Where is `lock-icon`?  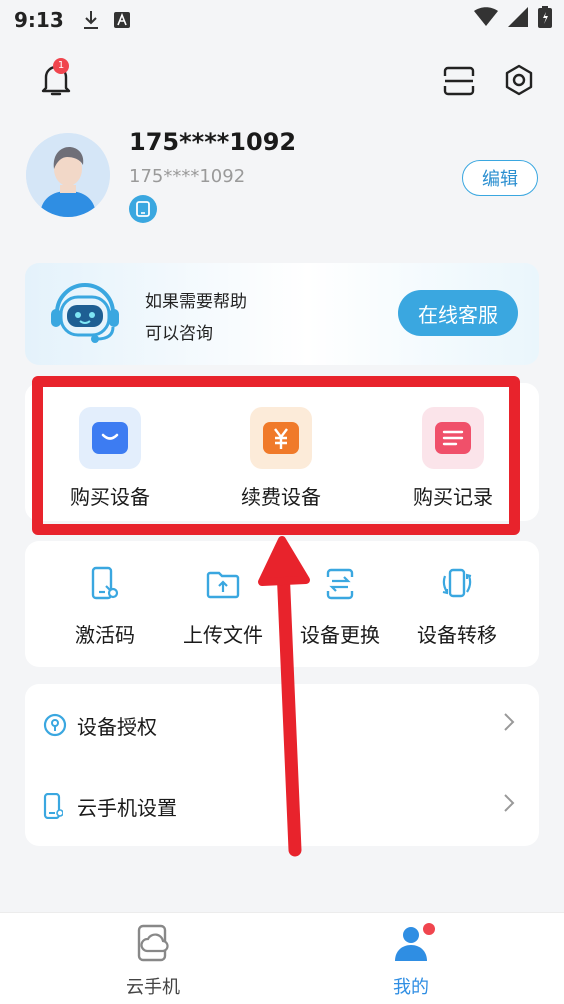 lock-icon is located at coordinates (55, 725).